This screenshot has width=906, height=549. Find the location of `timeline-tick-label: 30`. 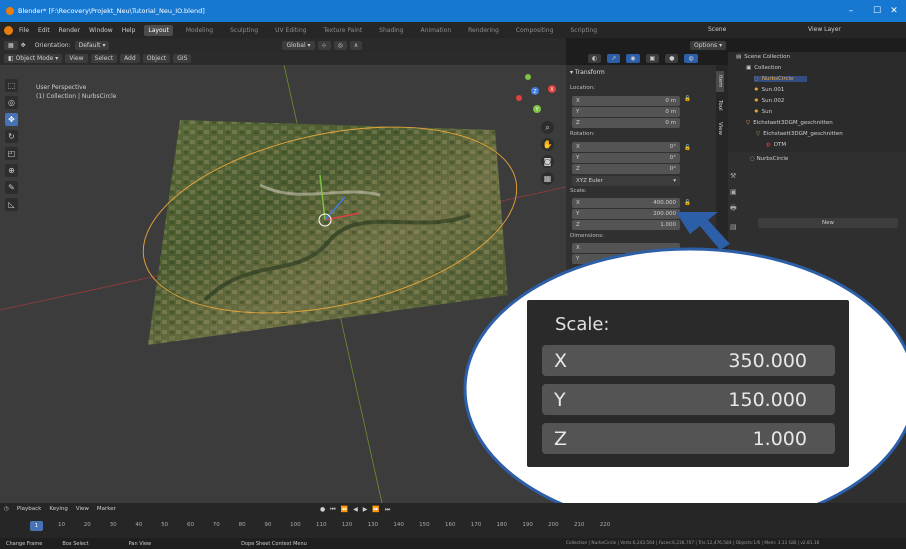

timeline-tick-label: 30 is located at coordinates (113, 525).